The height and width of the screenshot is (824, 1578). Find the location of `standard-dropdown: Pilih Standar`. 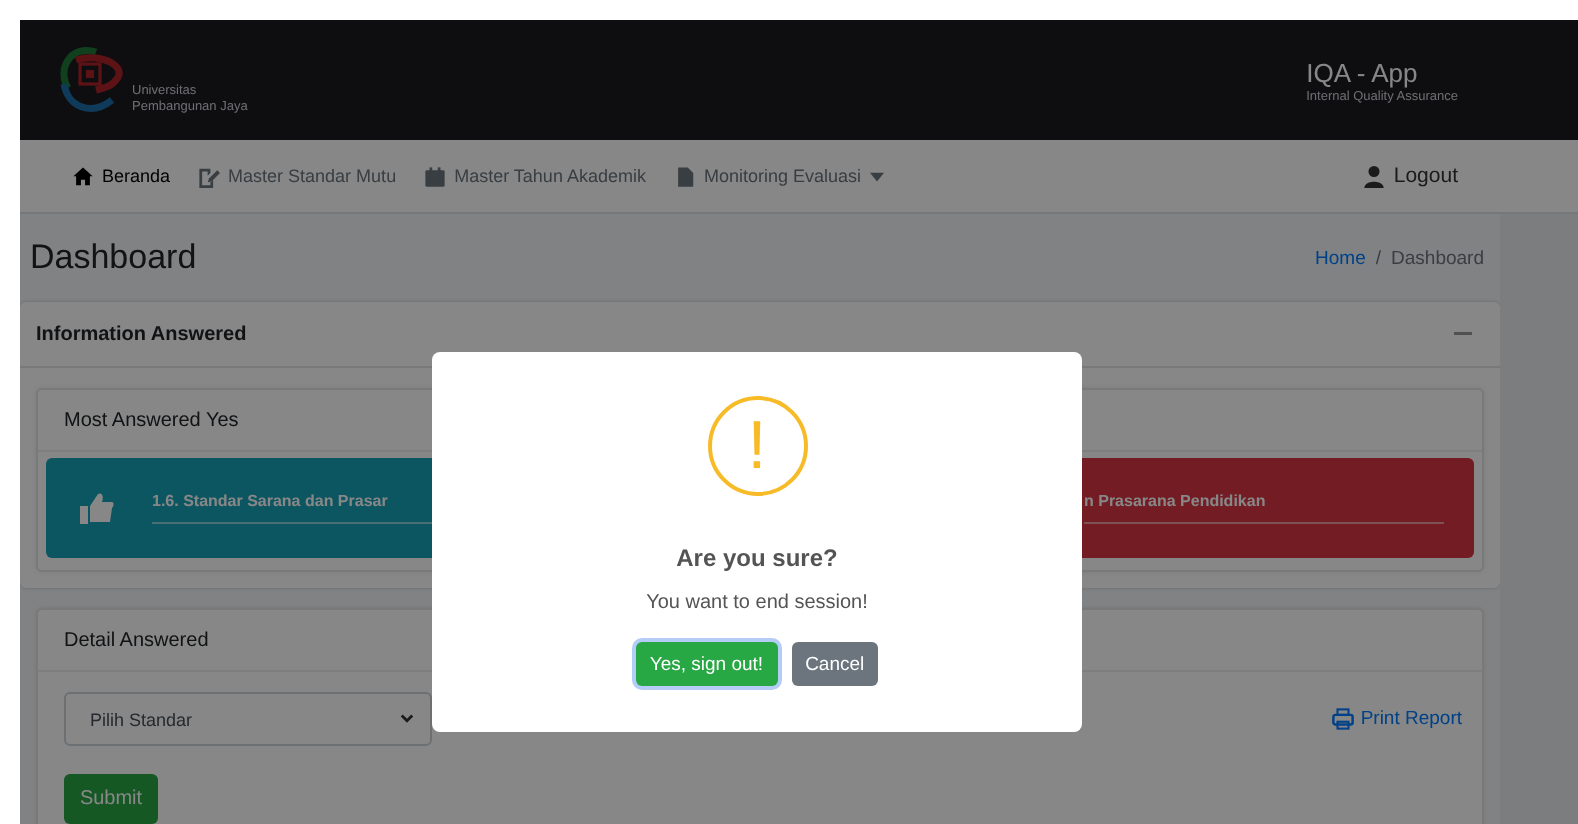

standard-dropdown: Pilih Standar is located at coordinates (248, 719).